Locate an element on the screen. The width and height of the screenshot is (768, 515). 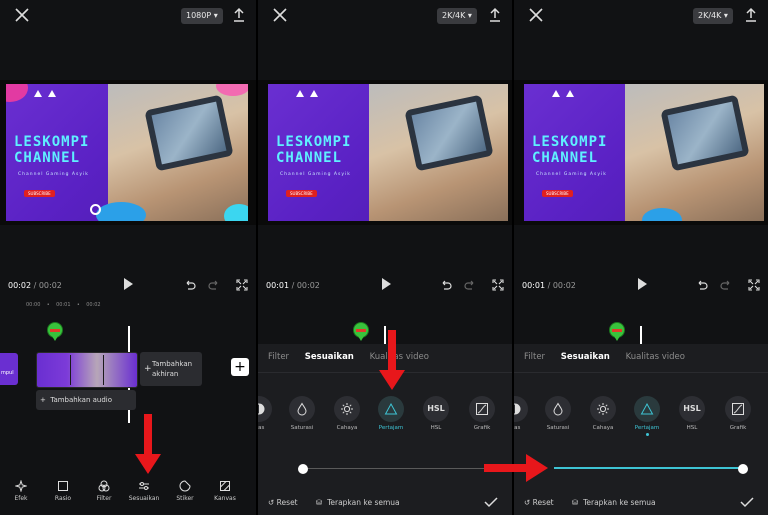
toolbar-item-filter: Filter is located at coordinates (104, 491).